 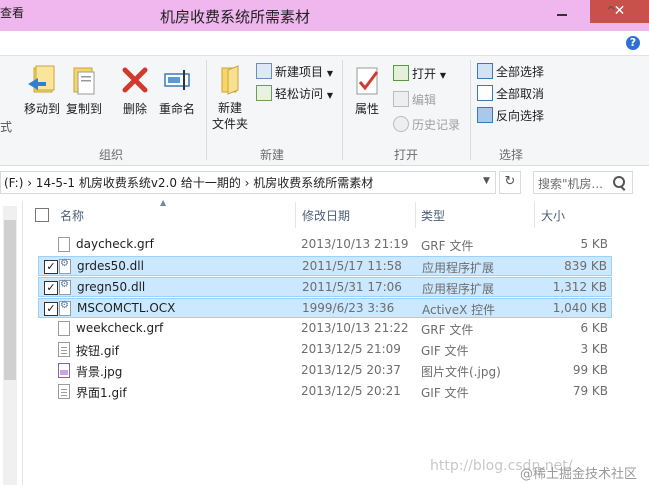 I want to click on sort-ascending-icon: ▲, so click(x=163, y=202).